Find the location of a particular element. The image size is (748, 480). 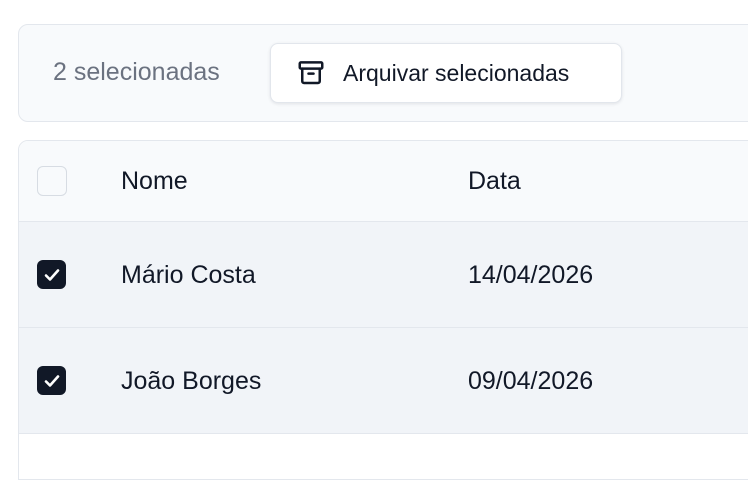

select-all-checkbox is located at coordinates (52, 181).